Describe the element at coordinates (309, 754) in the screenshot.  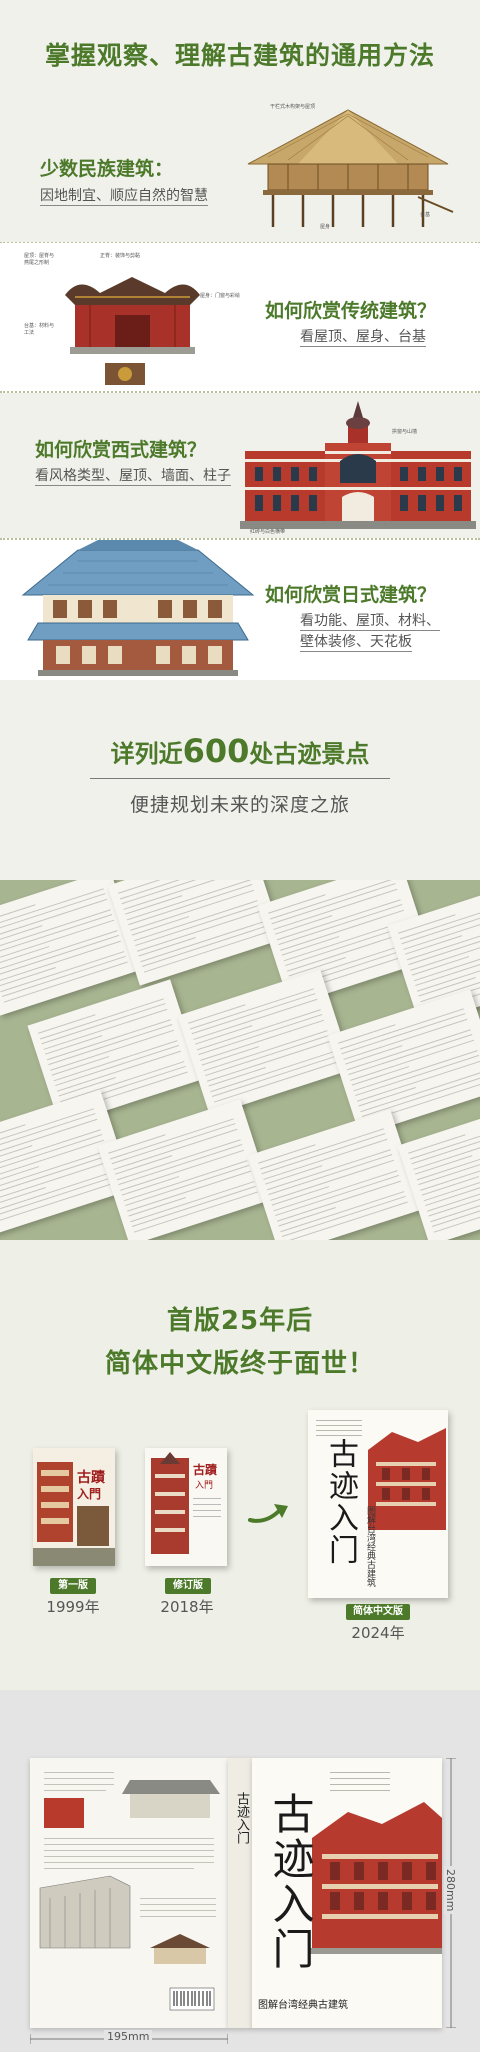
I see `sites-suffix: 处古迹景点` at that location.